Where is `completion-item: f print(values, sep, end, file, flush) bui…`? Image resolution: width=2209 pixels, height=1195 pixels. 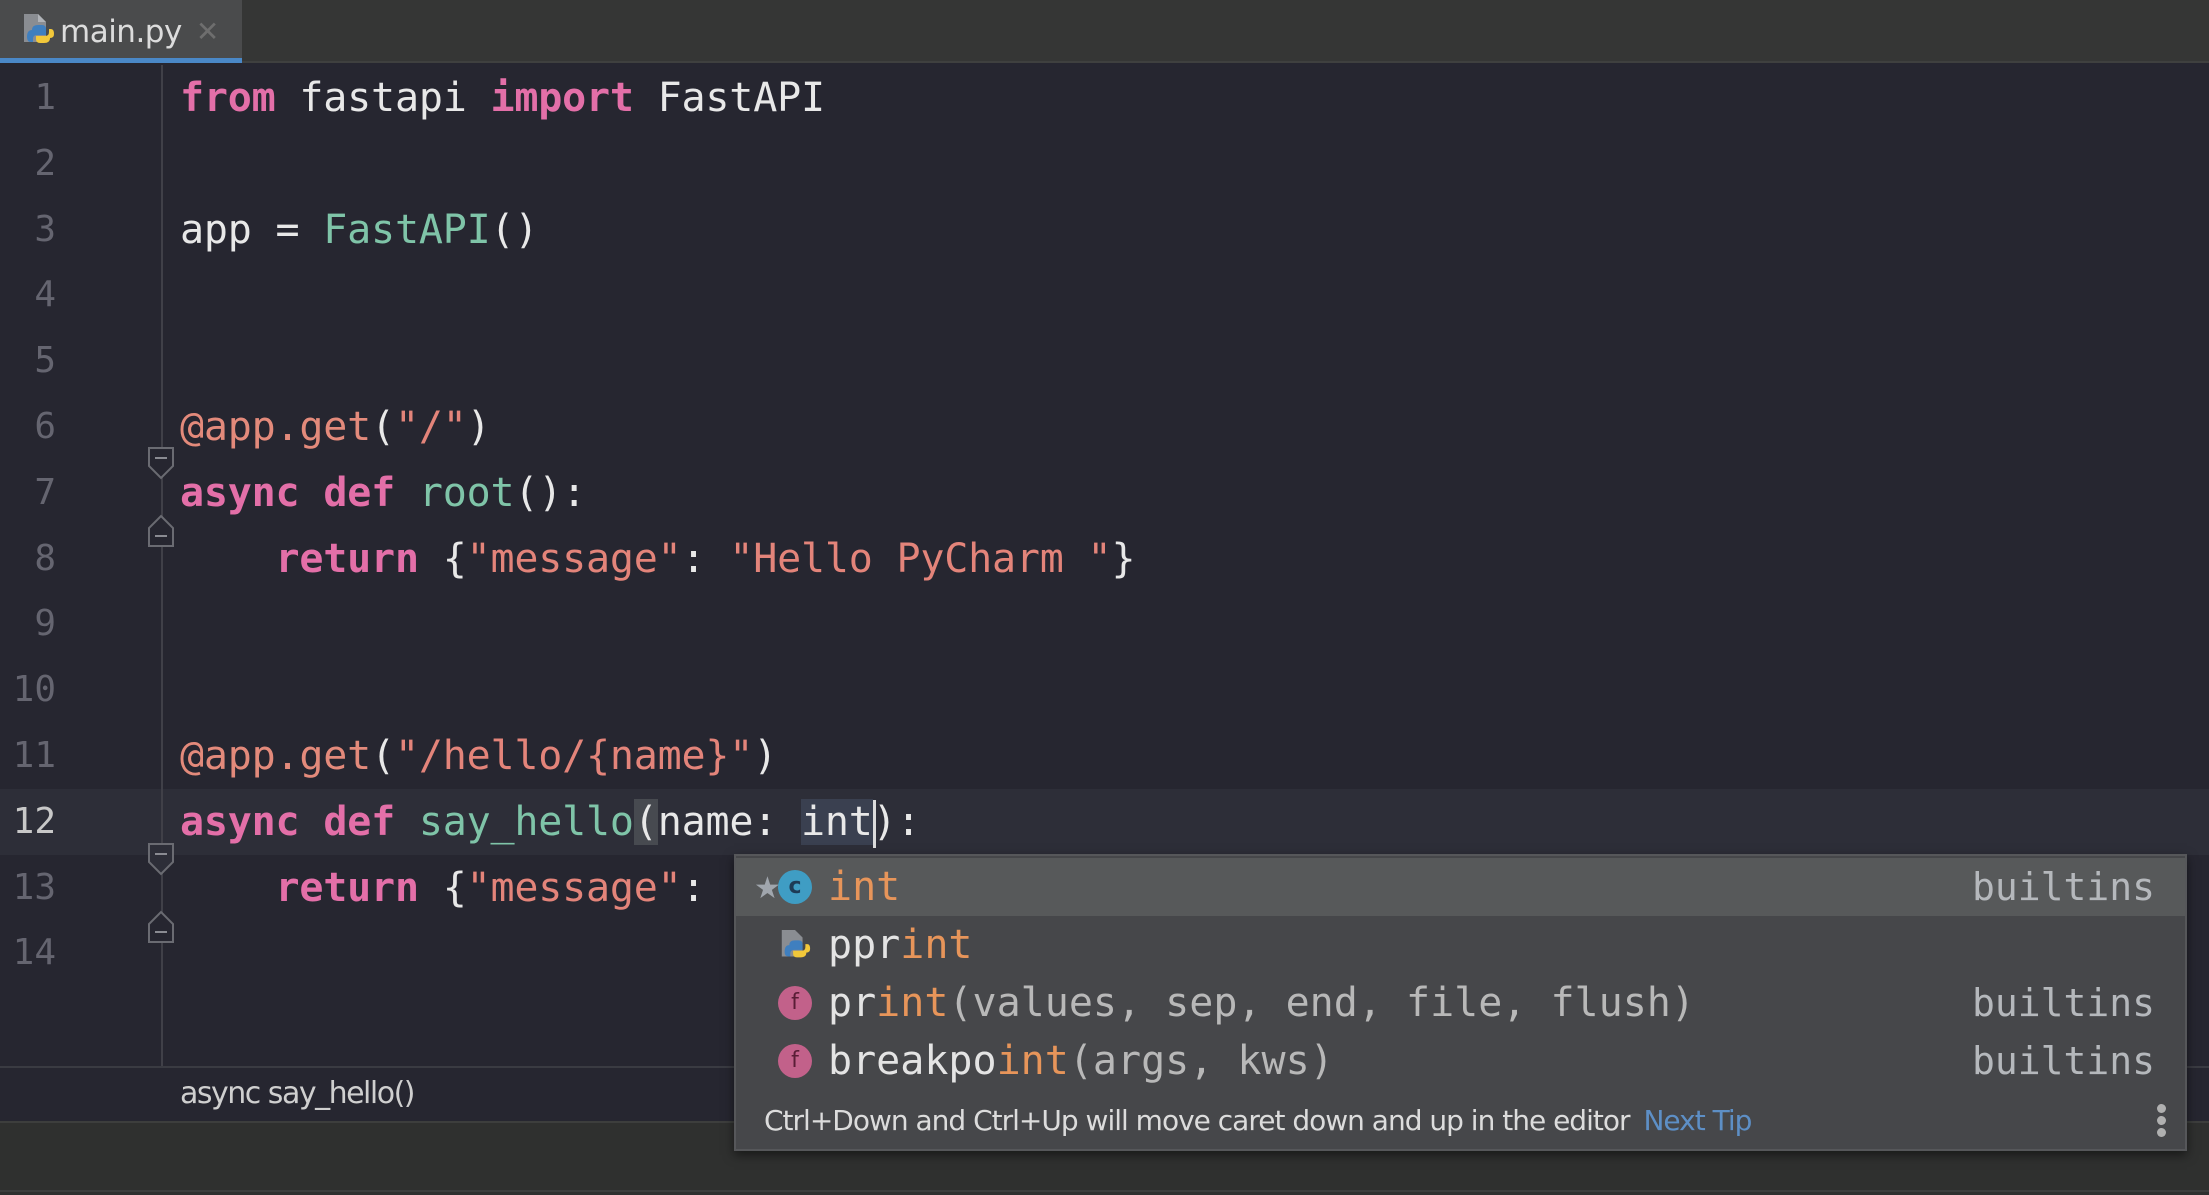 completion-item: f print(values, sep, end, file, flush) bui… is located at coordinates (1460, 1003).